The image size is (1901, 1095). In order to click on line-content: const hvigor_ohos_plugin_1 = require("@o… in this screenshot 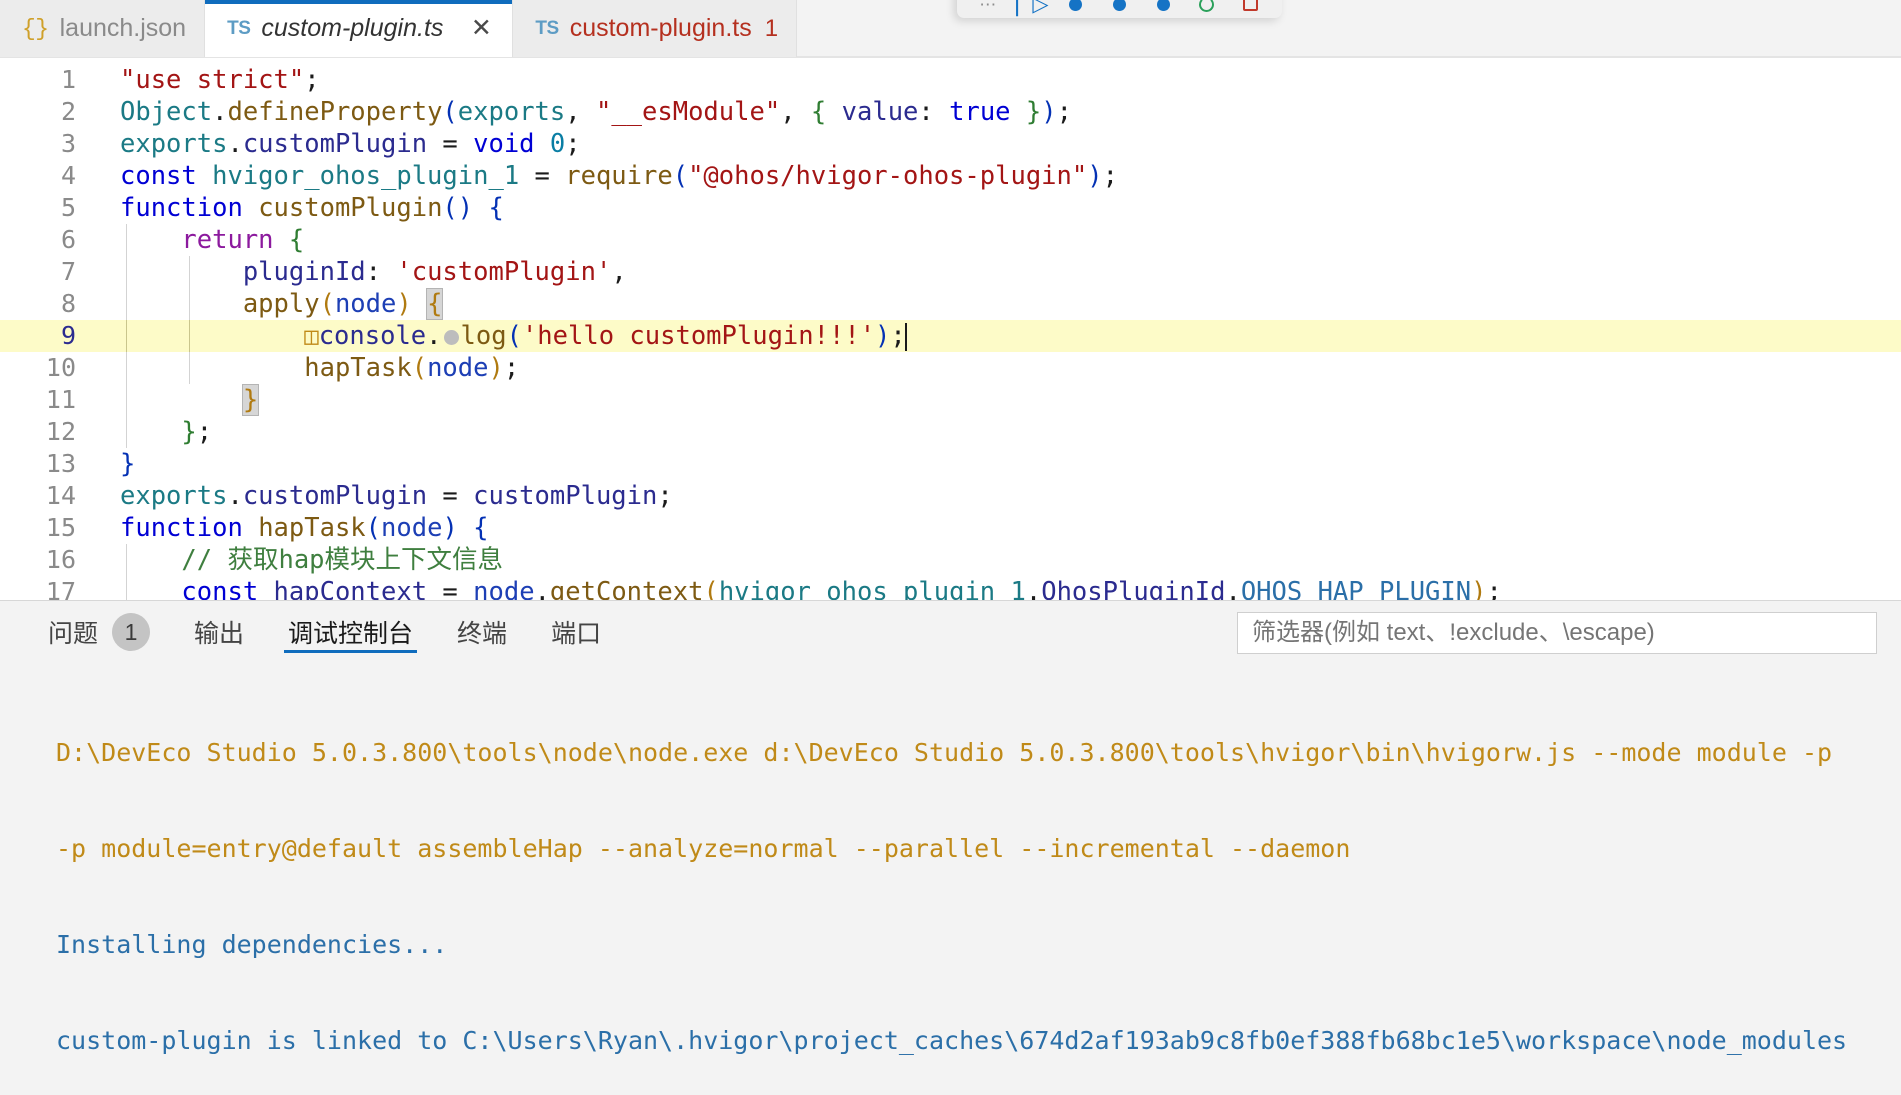, I will do `click(619, 176)`.